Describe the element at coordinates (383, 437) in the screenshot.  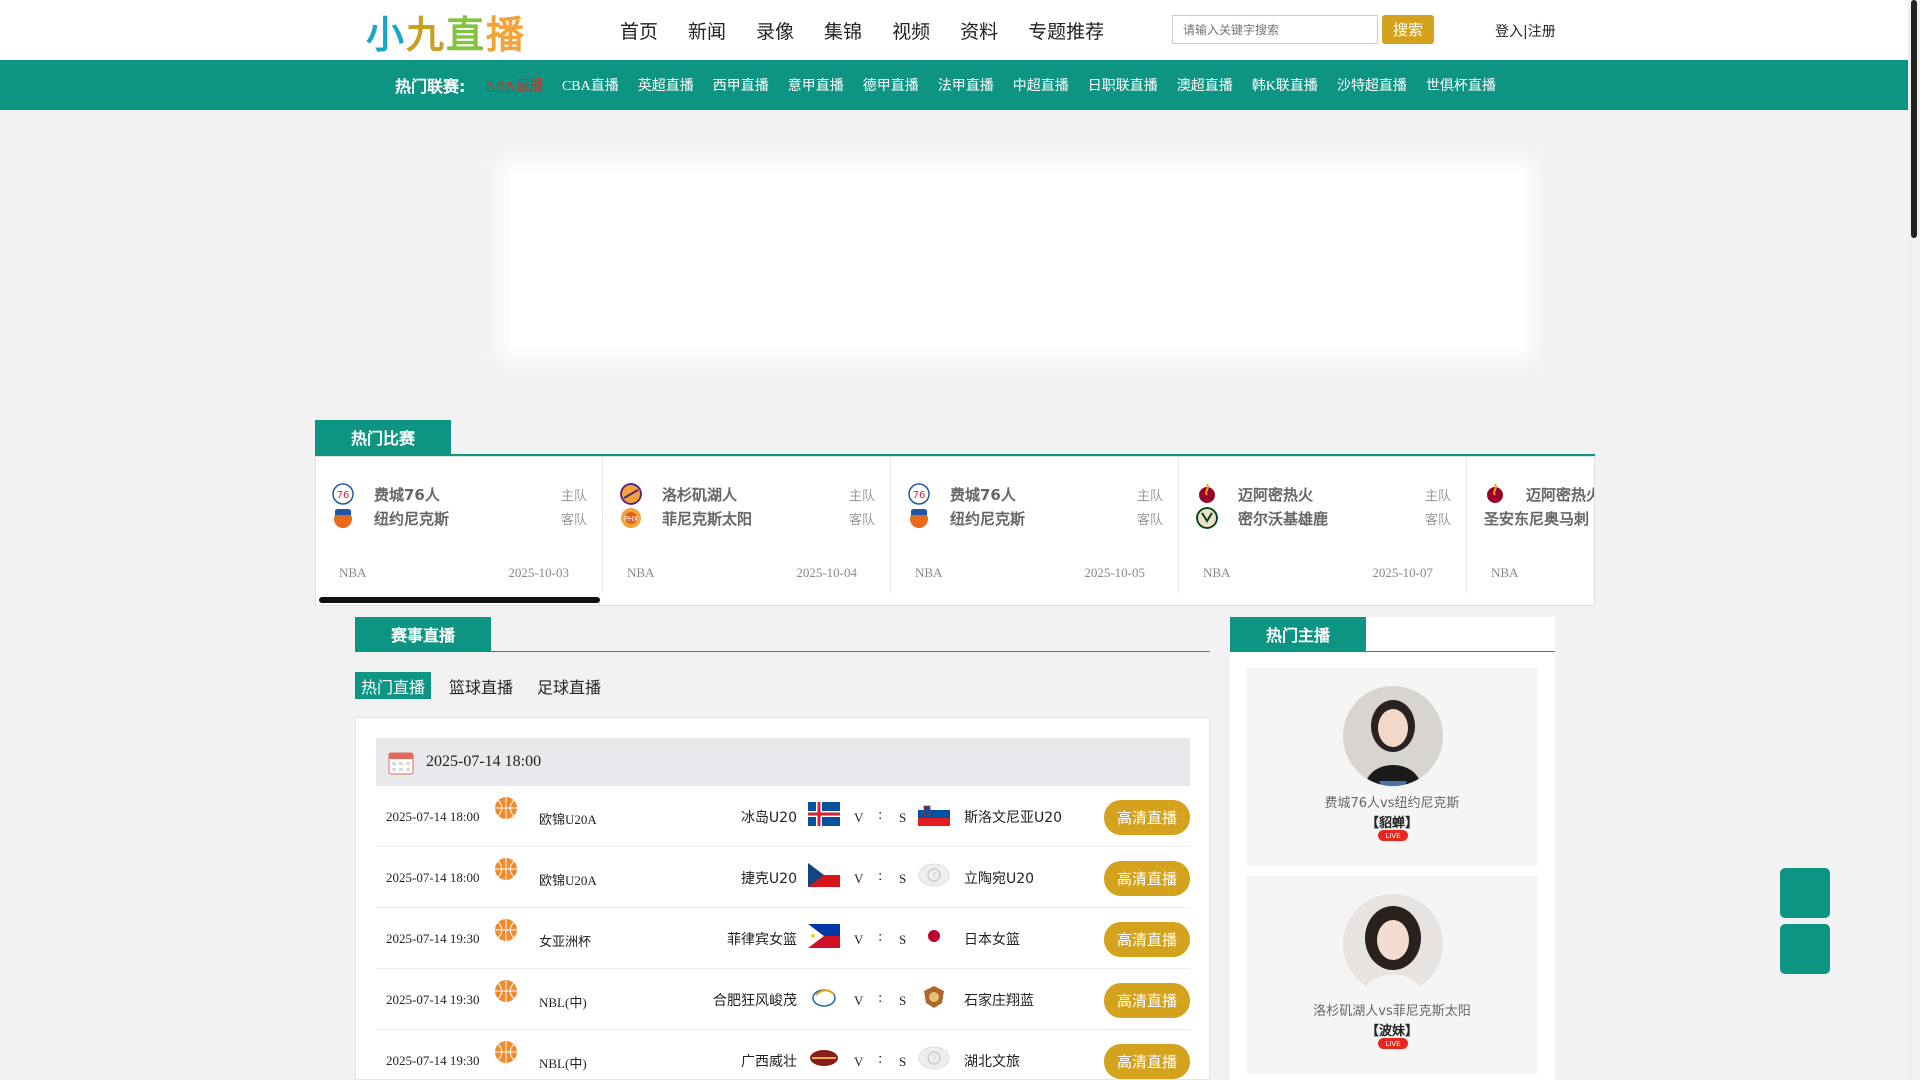
I see `hot-matches-tab: 热门比赛` at that location.